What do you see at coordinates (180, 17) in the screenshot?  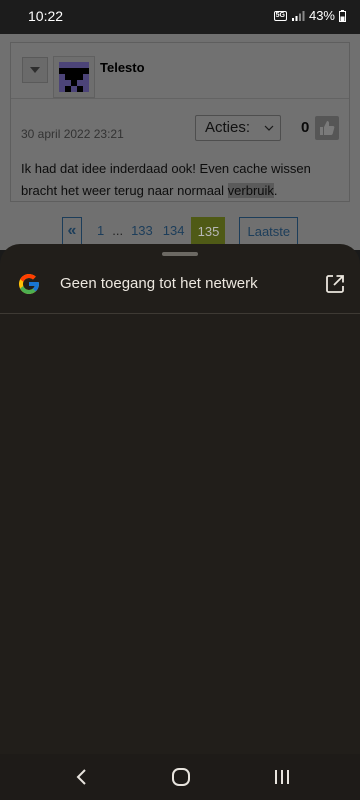 I see `status-bar: 10:22 5G 43%` at bounding box center [180, 17].